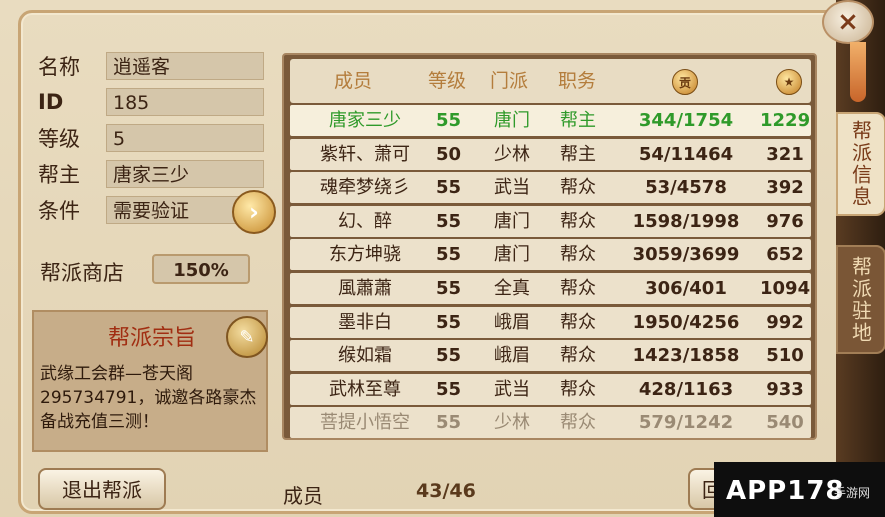 The height and width of the screenshot is (517, 885). I want to click on cell-score: 933, so click(785, 389).